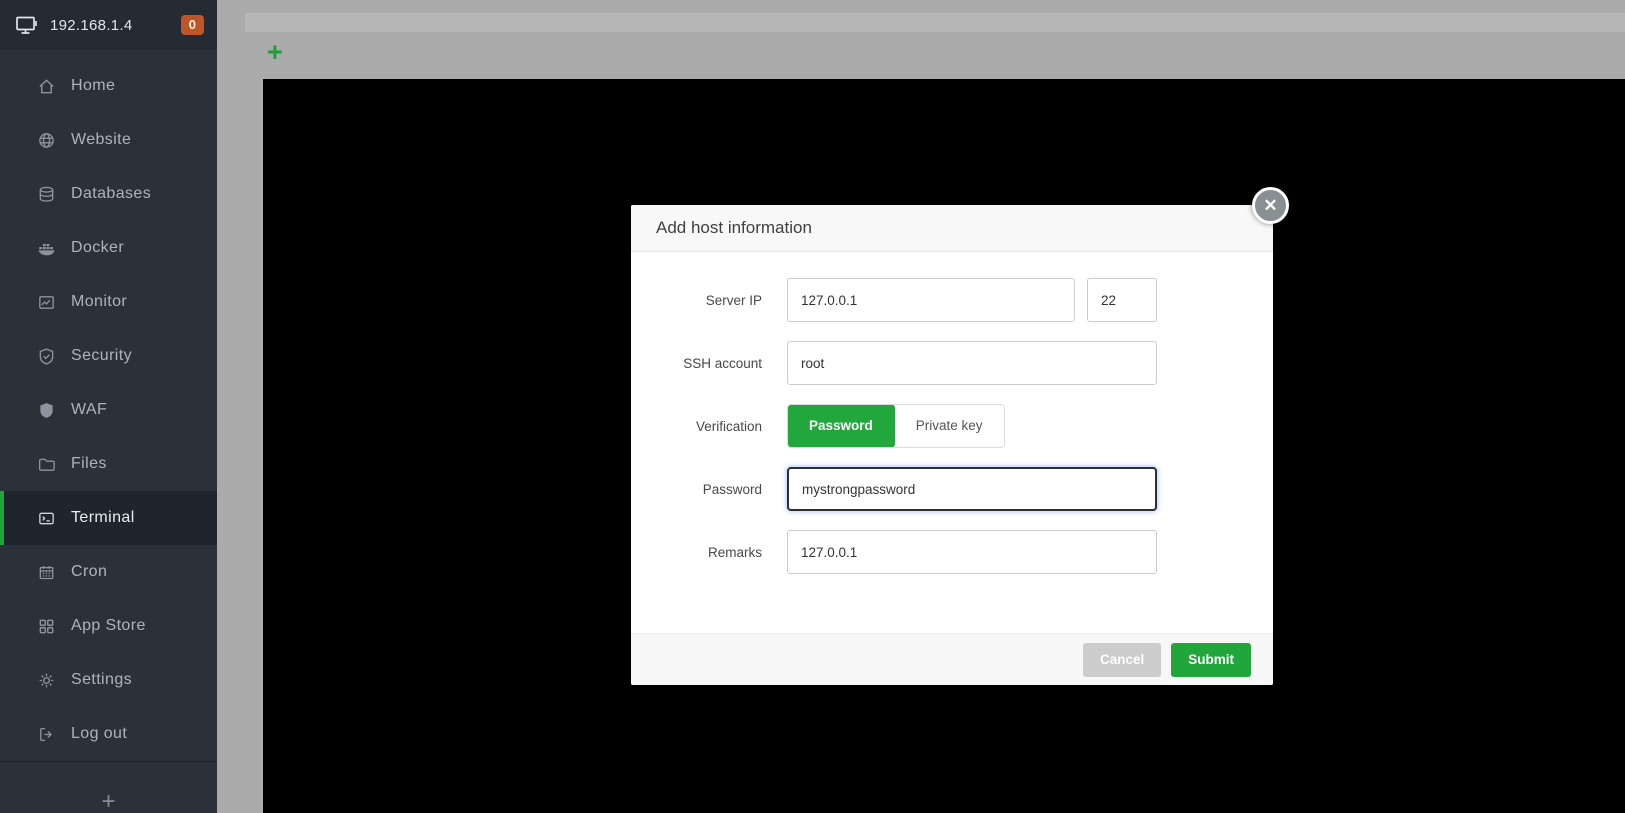  What do you see at coordinates (972, 552) in the screenshot?
I see `remarks-input` at bounding box center [972, 552].